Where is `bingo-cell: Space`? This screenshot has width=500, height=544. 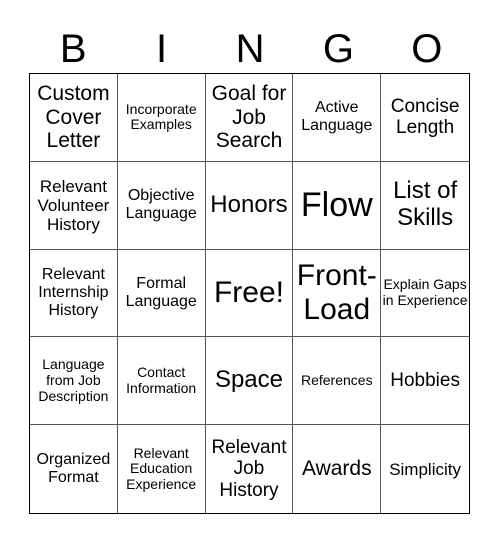 bingo-cell: Space is located at coordinates (249, 381).